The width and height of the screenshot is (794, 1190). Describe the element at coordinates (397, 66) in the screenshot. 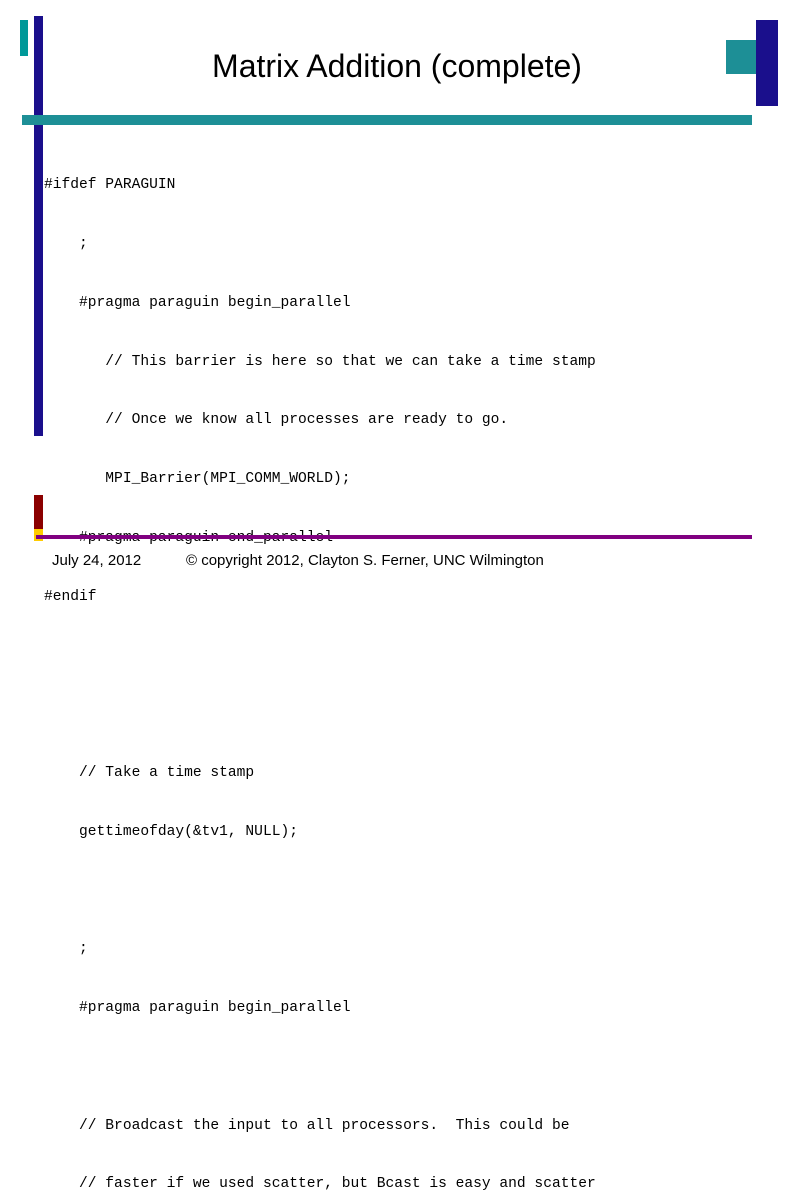

I see `page-title: Matrix Addition (complete)` at that location.